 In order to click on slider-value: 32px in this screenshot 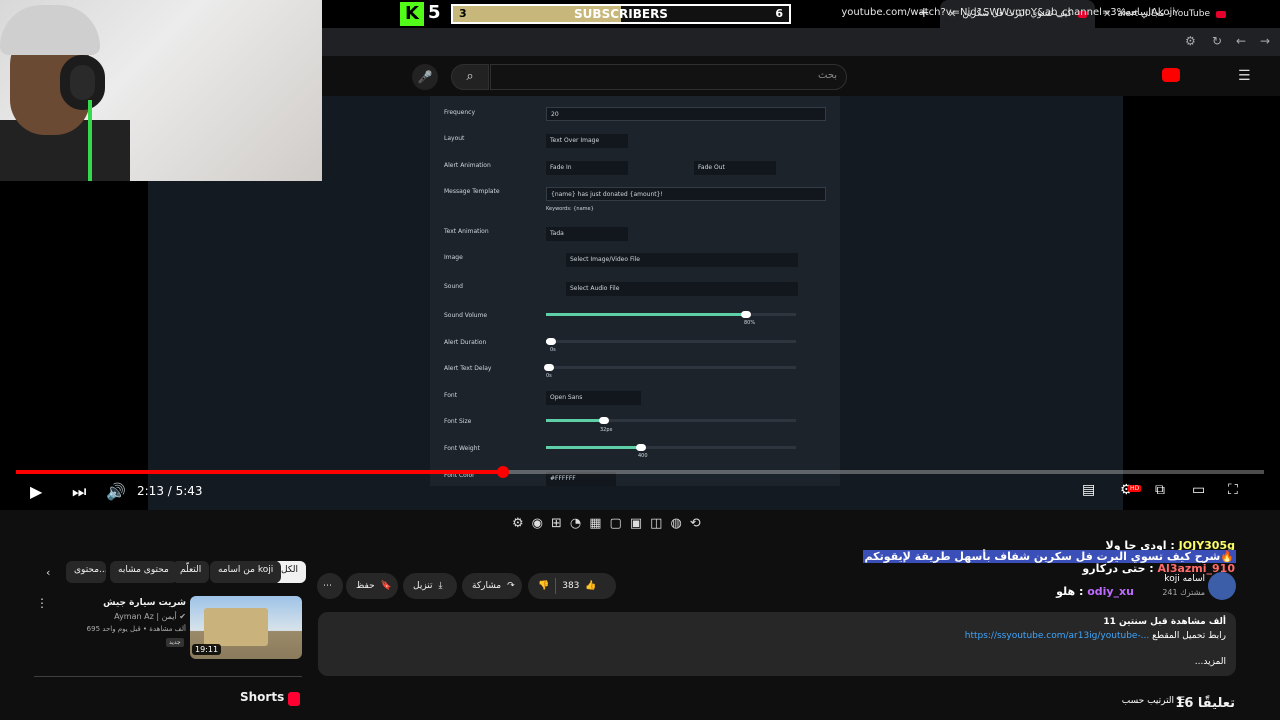, I will do `click(606, 430)`.